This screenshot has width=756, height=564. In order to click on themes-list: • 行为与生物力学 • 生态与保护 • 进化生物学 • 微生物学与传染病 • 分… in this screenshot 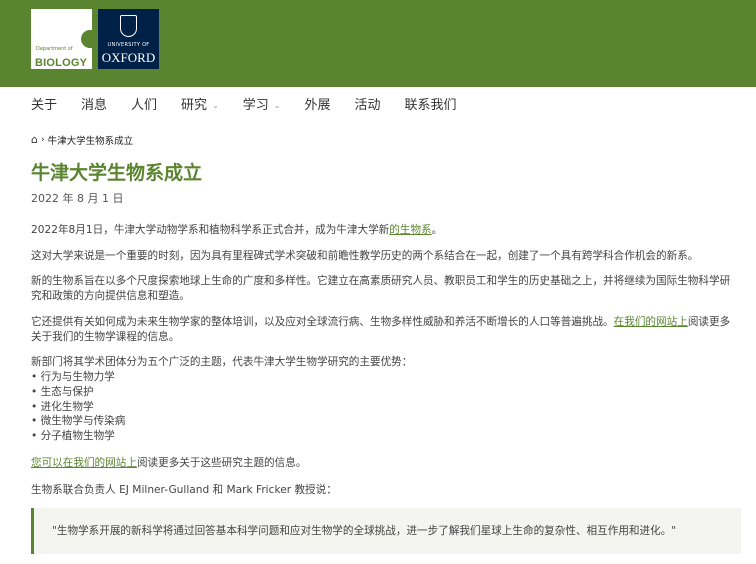, I will do `click(78, 407)`.